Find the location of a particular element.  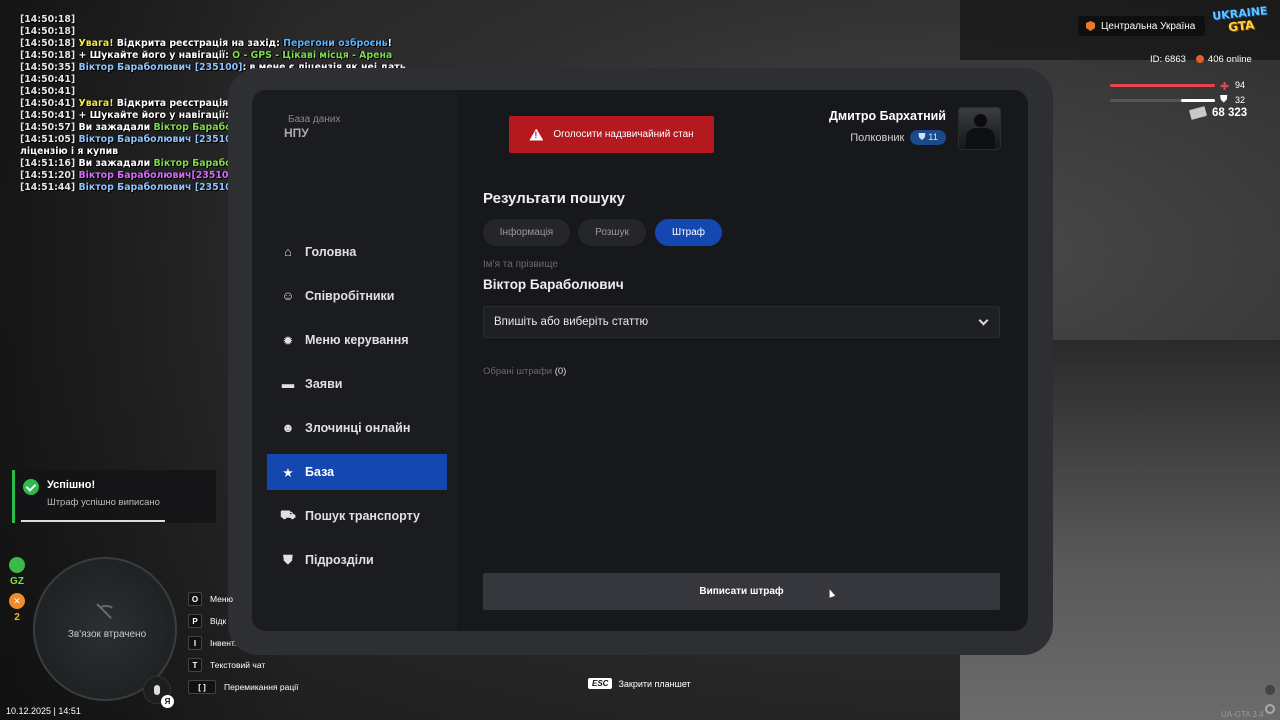

sidebar-item-label: Пошук транспорту is located at coordinates (362, 516).